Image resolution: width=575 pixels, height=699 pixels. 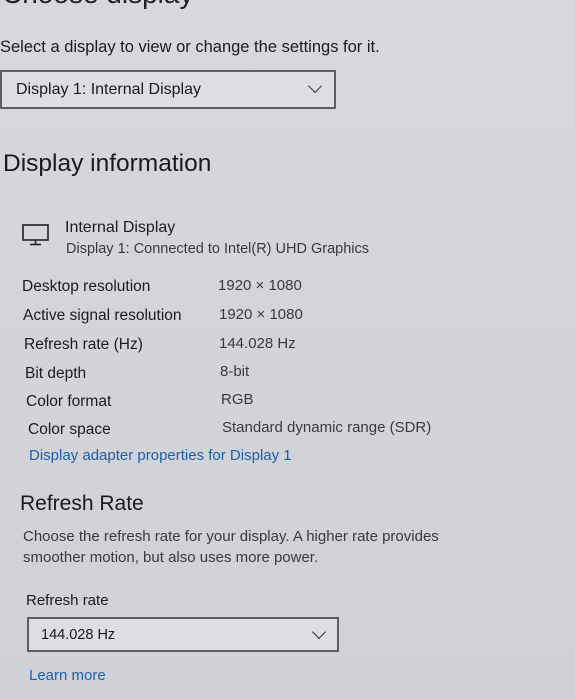 I want to click on info-value-bit-depth: 8-bit, so click(x=235, y=371).